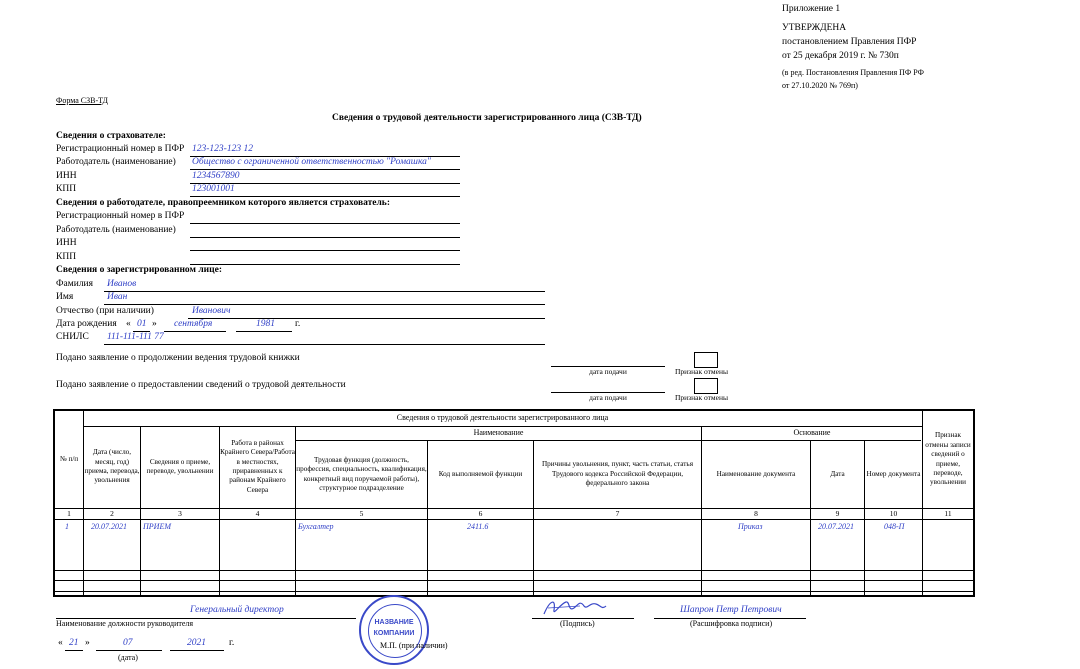 Image resolution: width=1080 pixels, height=669 pixels. What do you see at coordinates (128, 324) in the screenshot?
I see `birth-open-quote: «` at bounding box center [128, 324].